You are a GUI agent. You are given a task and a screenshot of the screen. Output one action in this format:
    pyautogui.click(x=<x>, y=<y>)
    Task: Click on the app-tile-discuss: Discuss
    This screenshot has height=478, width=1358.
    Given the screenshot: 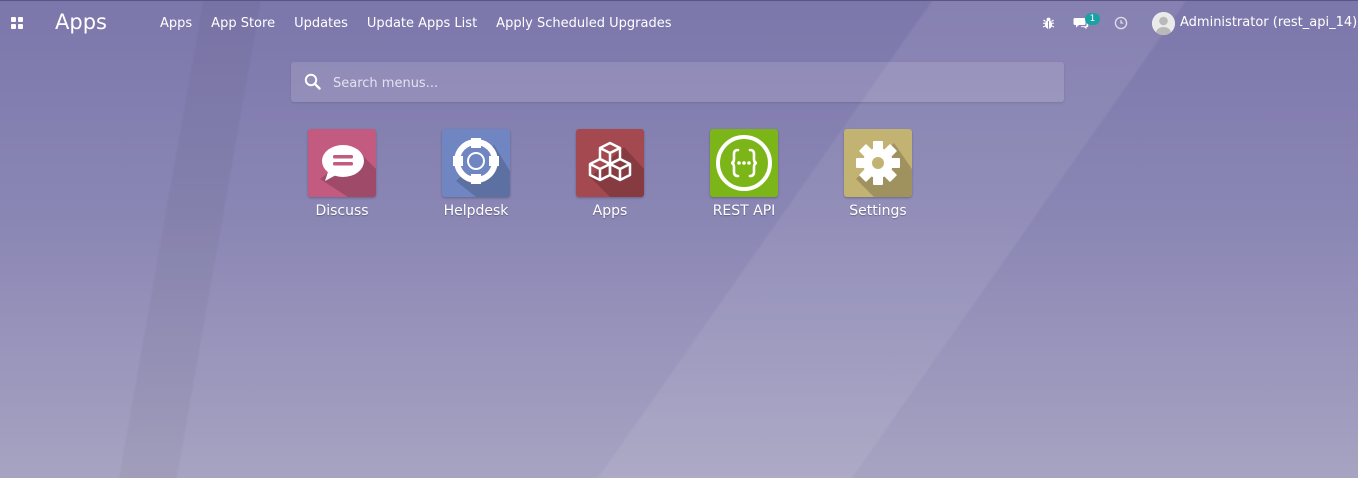 What is the action you would take?
    pyautogui.click(x=342, y=174)
    